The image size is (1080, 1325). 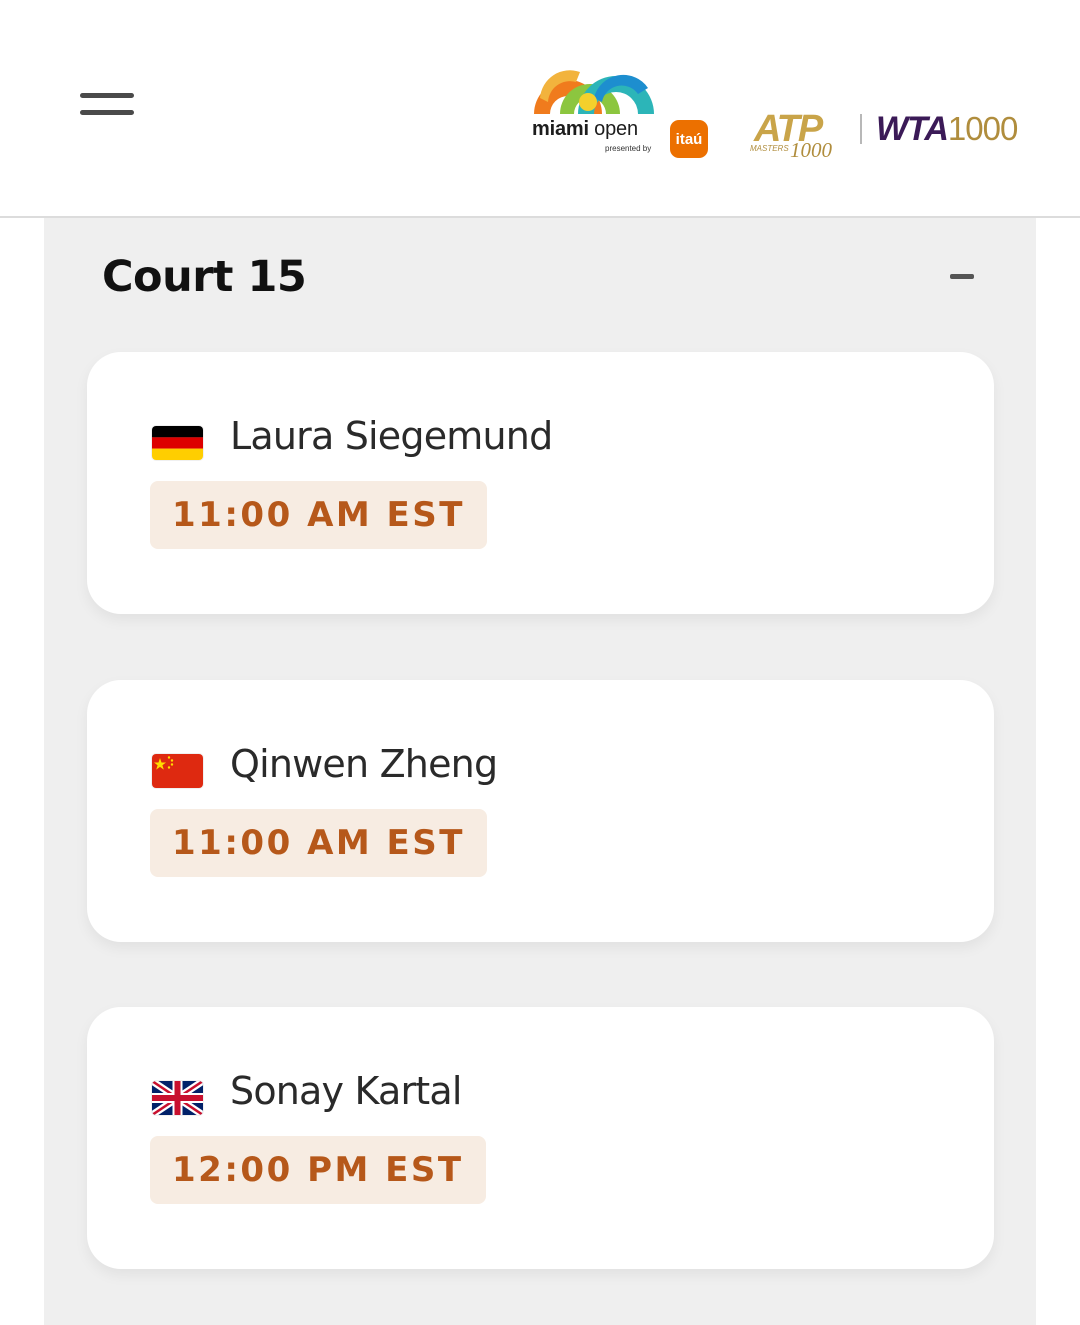 What do you see at coordinates (585, 129) in the screenshot?
I see `miami-open-wordmark: miami open` at bounding box center [585, 129].